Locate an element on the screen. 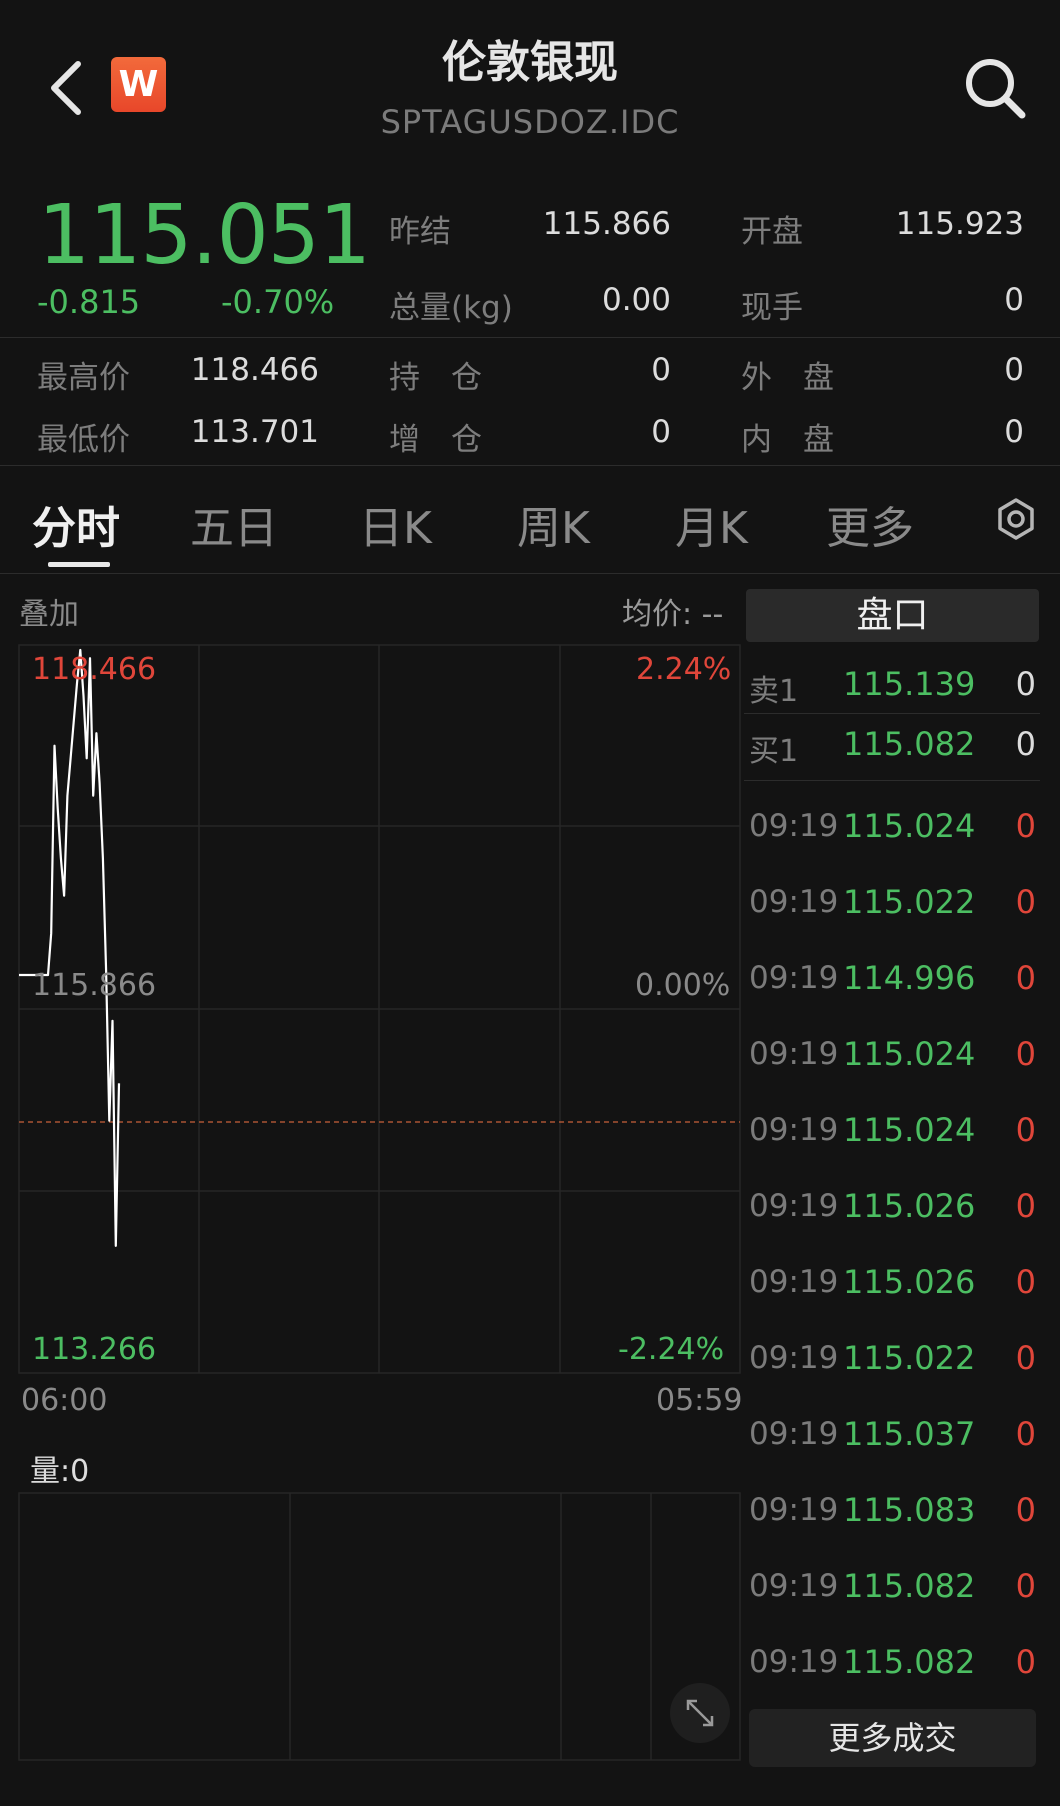  tab-monthly-k: 月K is located at coordinates (711, 524).